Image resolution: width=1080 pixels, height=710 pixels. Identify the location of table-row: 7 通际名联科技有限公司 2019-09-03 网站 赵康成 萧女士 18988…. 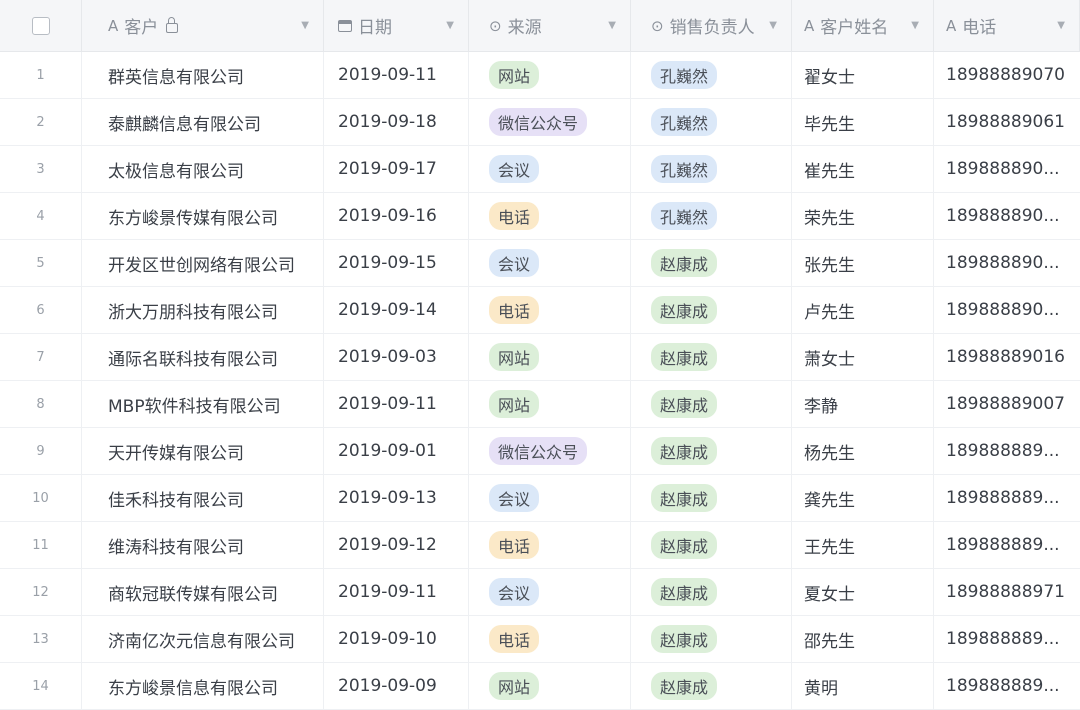
(540, 357).